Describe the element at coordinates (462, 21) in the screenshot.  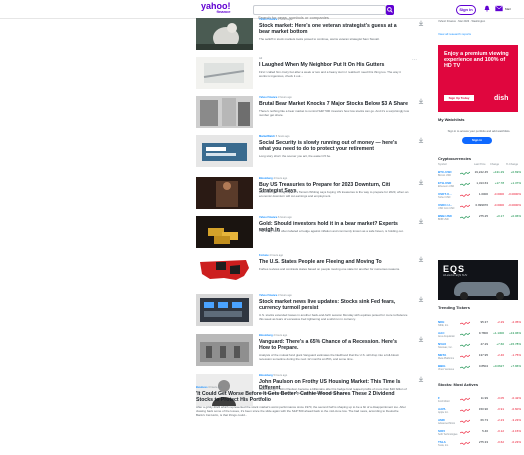
I see `right-top-snippet: Yahoo! Finance · Mar 2023 · Washington` at that location.